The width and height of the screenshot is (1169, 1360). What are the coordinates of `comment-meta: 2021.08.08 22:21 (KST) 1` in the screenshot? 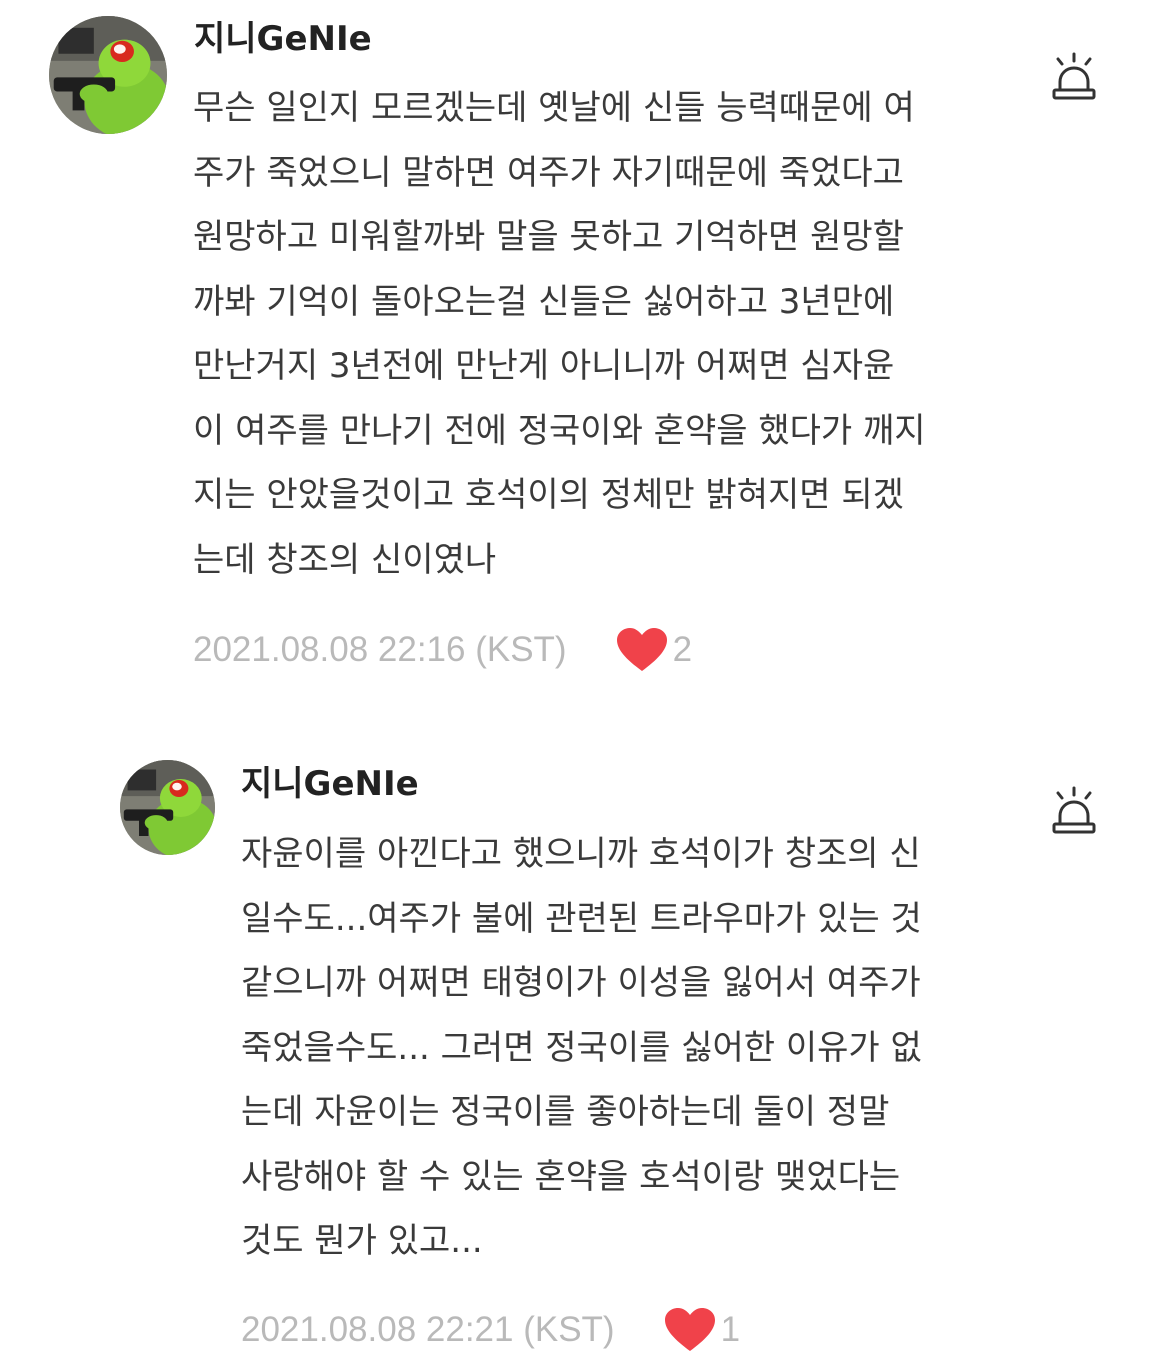 It's located at (490, 1330).